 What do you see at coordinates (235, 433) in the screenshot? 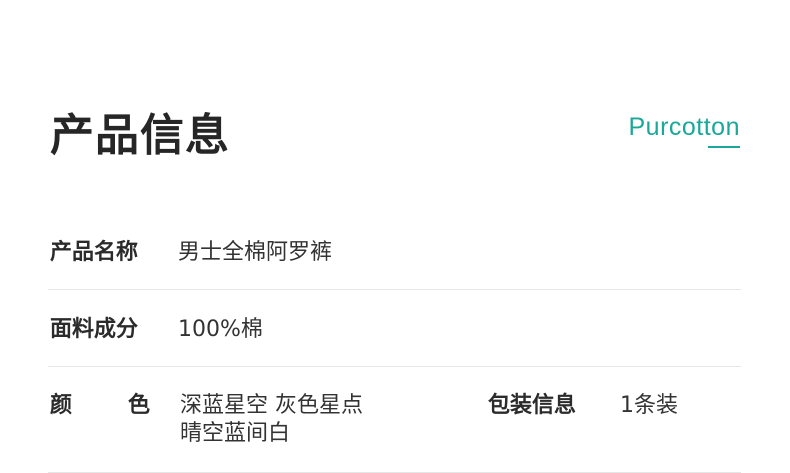
I see `color-value-line-2: 晴空蓝间白` at bounding box center [235, 433].